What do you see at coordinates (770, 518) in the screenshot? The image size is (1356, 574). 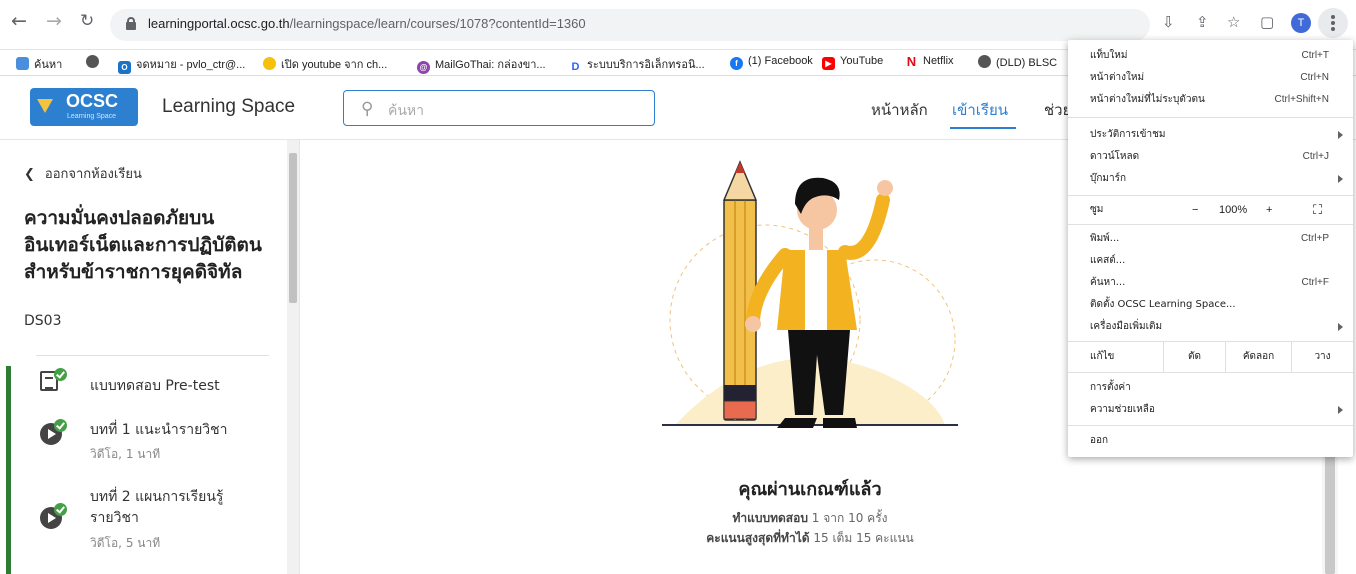 I see `attempts-label: ทำแบบทดสอบ` at bounding box center [770, 518].